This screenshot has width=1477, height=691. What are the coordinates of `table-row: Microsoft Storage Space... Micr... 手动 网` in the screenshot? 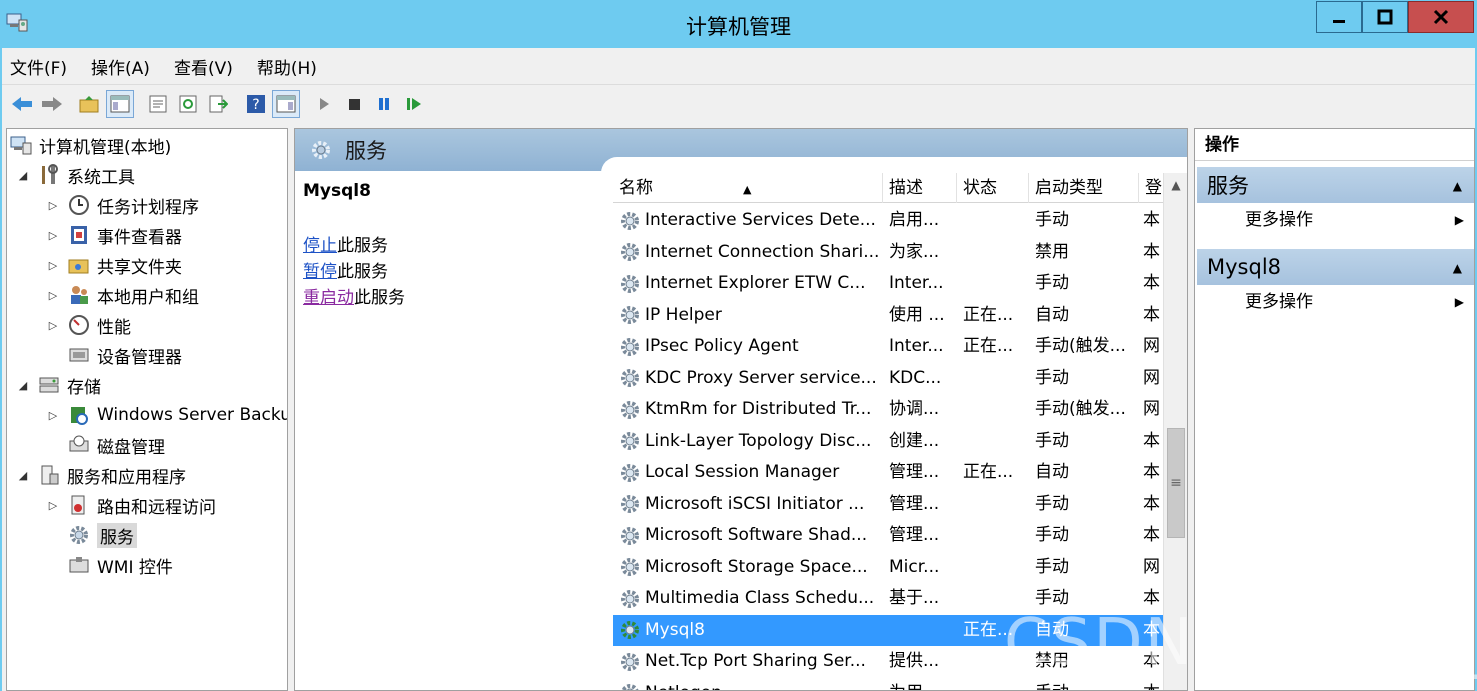 It's located at (888, 568).